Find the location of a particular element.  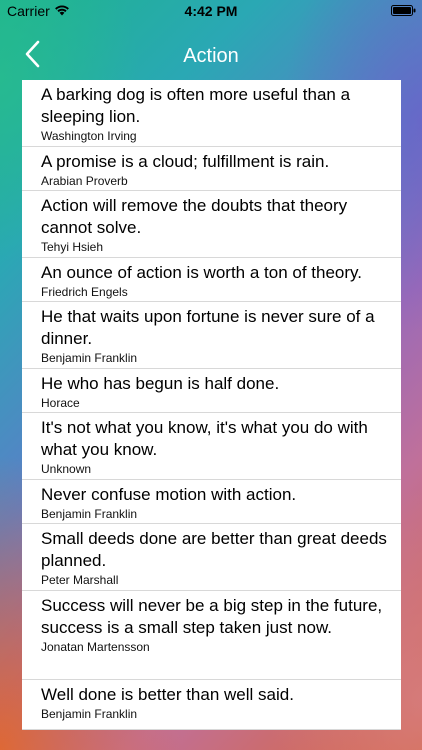

quote-author: Arabian Proverb is located at coordinates (84, 181).